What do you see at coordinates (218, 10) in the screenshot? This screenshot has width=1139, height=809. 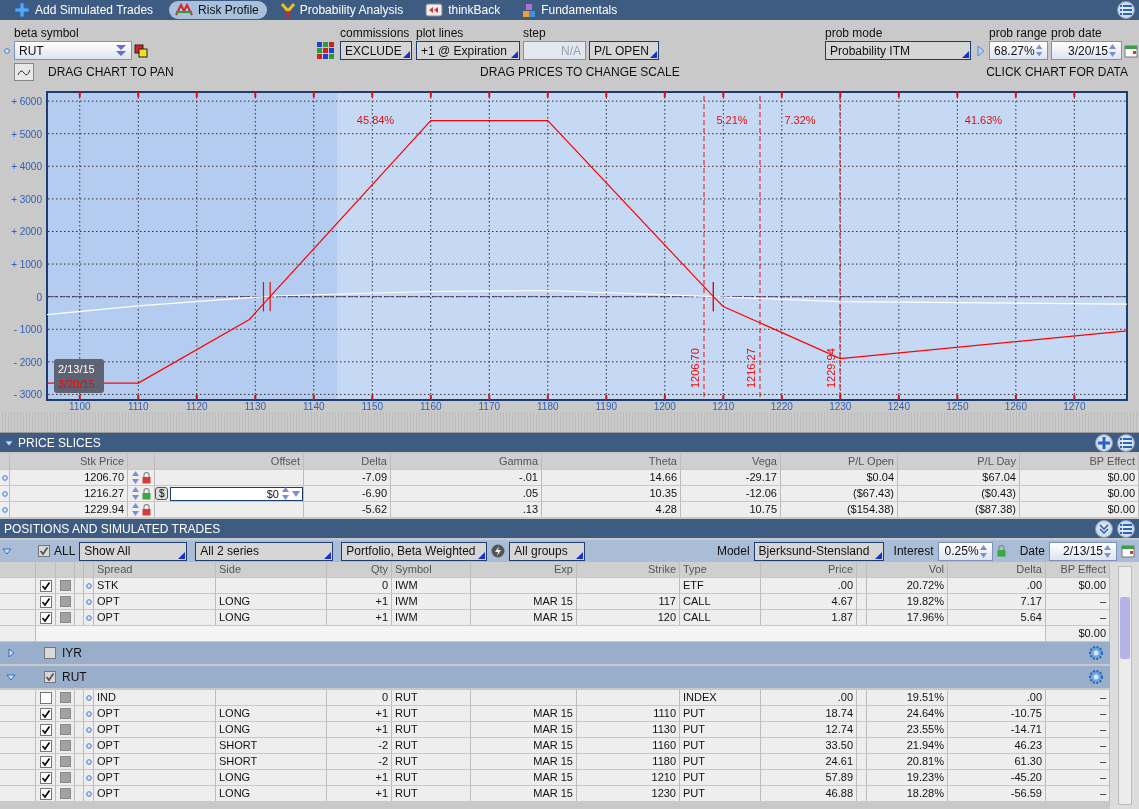 I see `tab: Risk Profile` at bounding box center [218, 10].